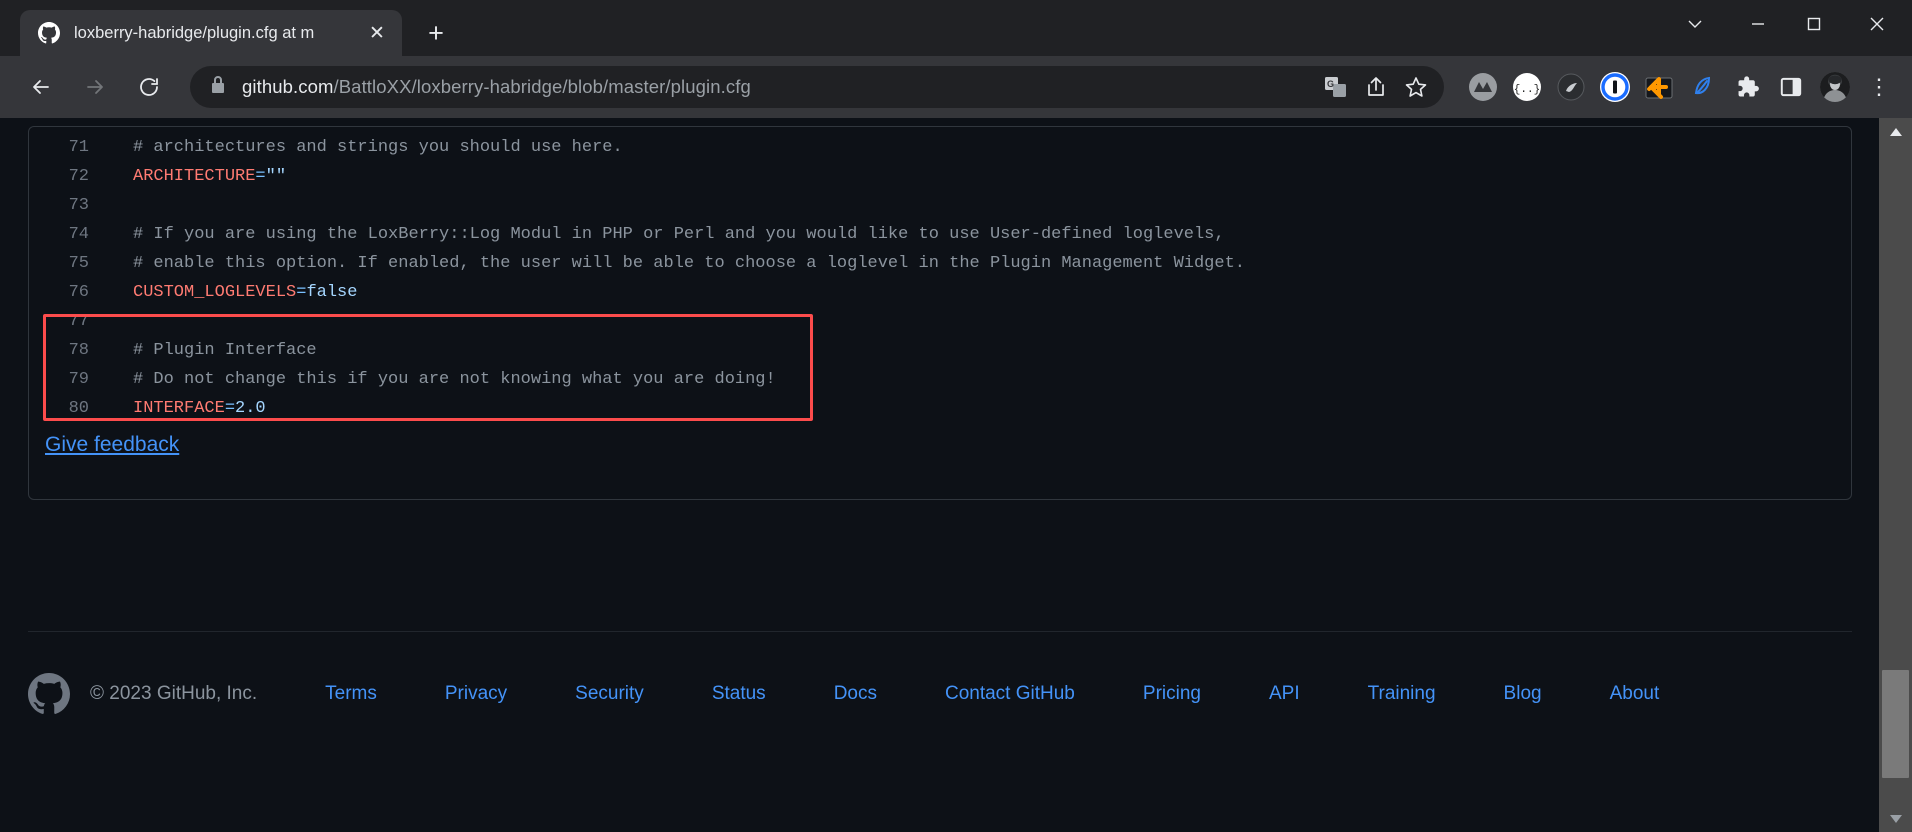  I want to click on line-number: 78, so click(67, 350).